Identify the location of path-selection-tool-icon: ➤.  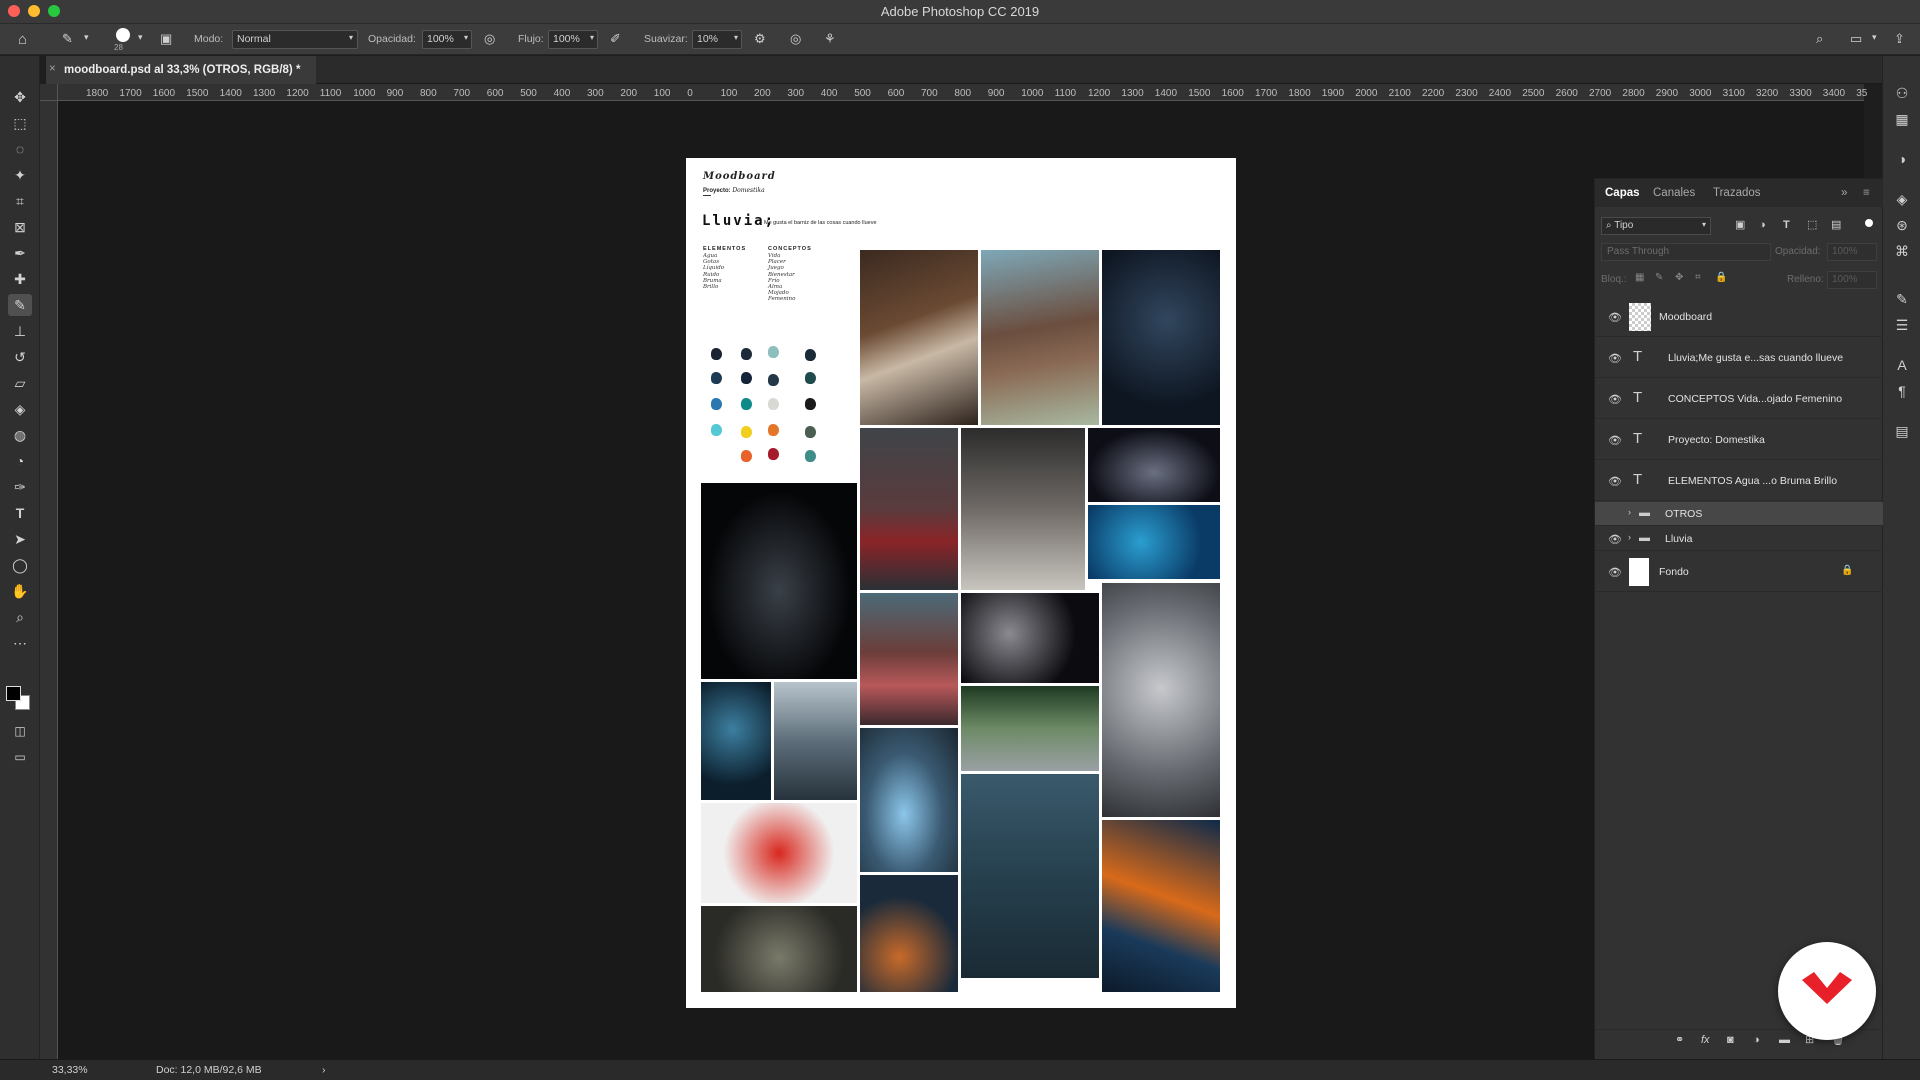
(20, 539).